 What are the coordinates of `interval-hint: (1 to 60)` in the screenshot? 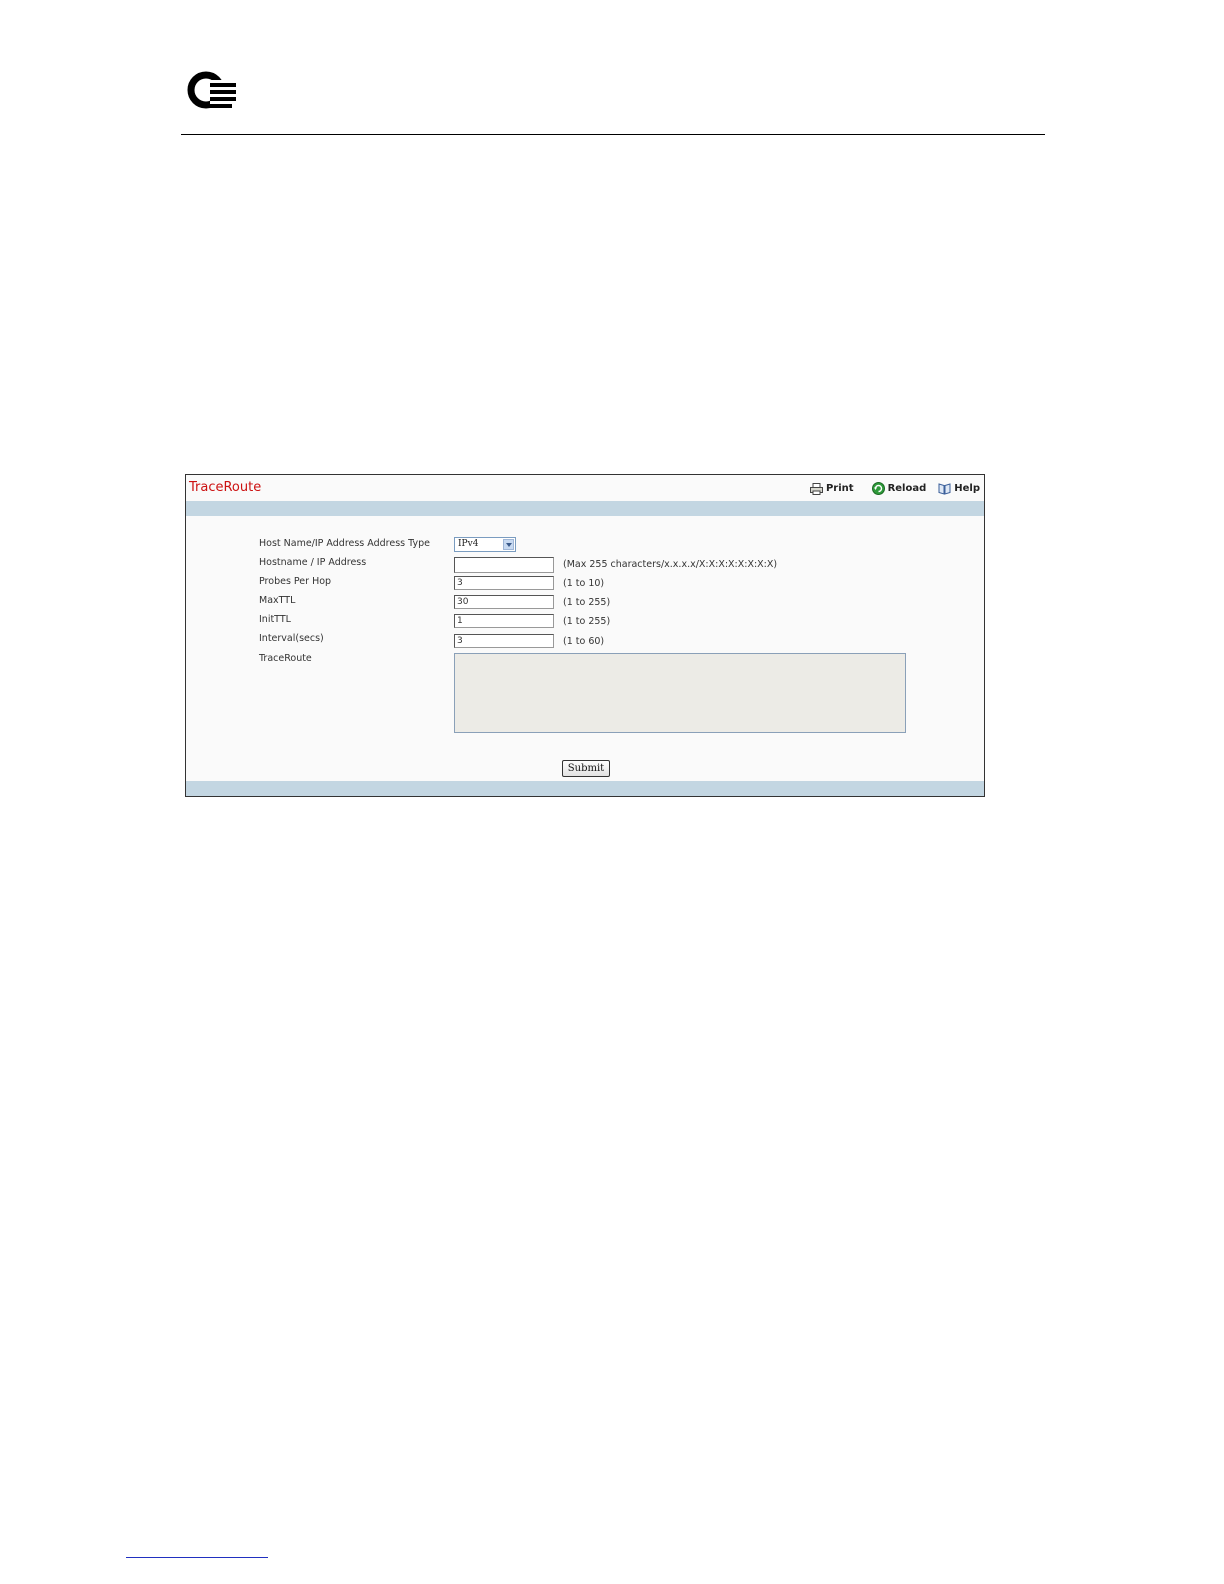 It's located at (584, 641).